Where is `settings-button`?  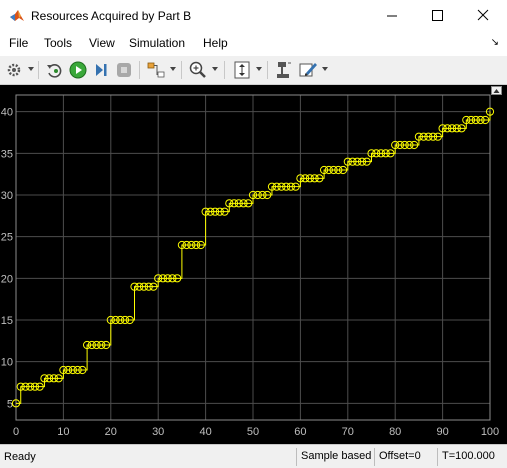 settings-button is located at coordinates (14, 70).